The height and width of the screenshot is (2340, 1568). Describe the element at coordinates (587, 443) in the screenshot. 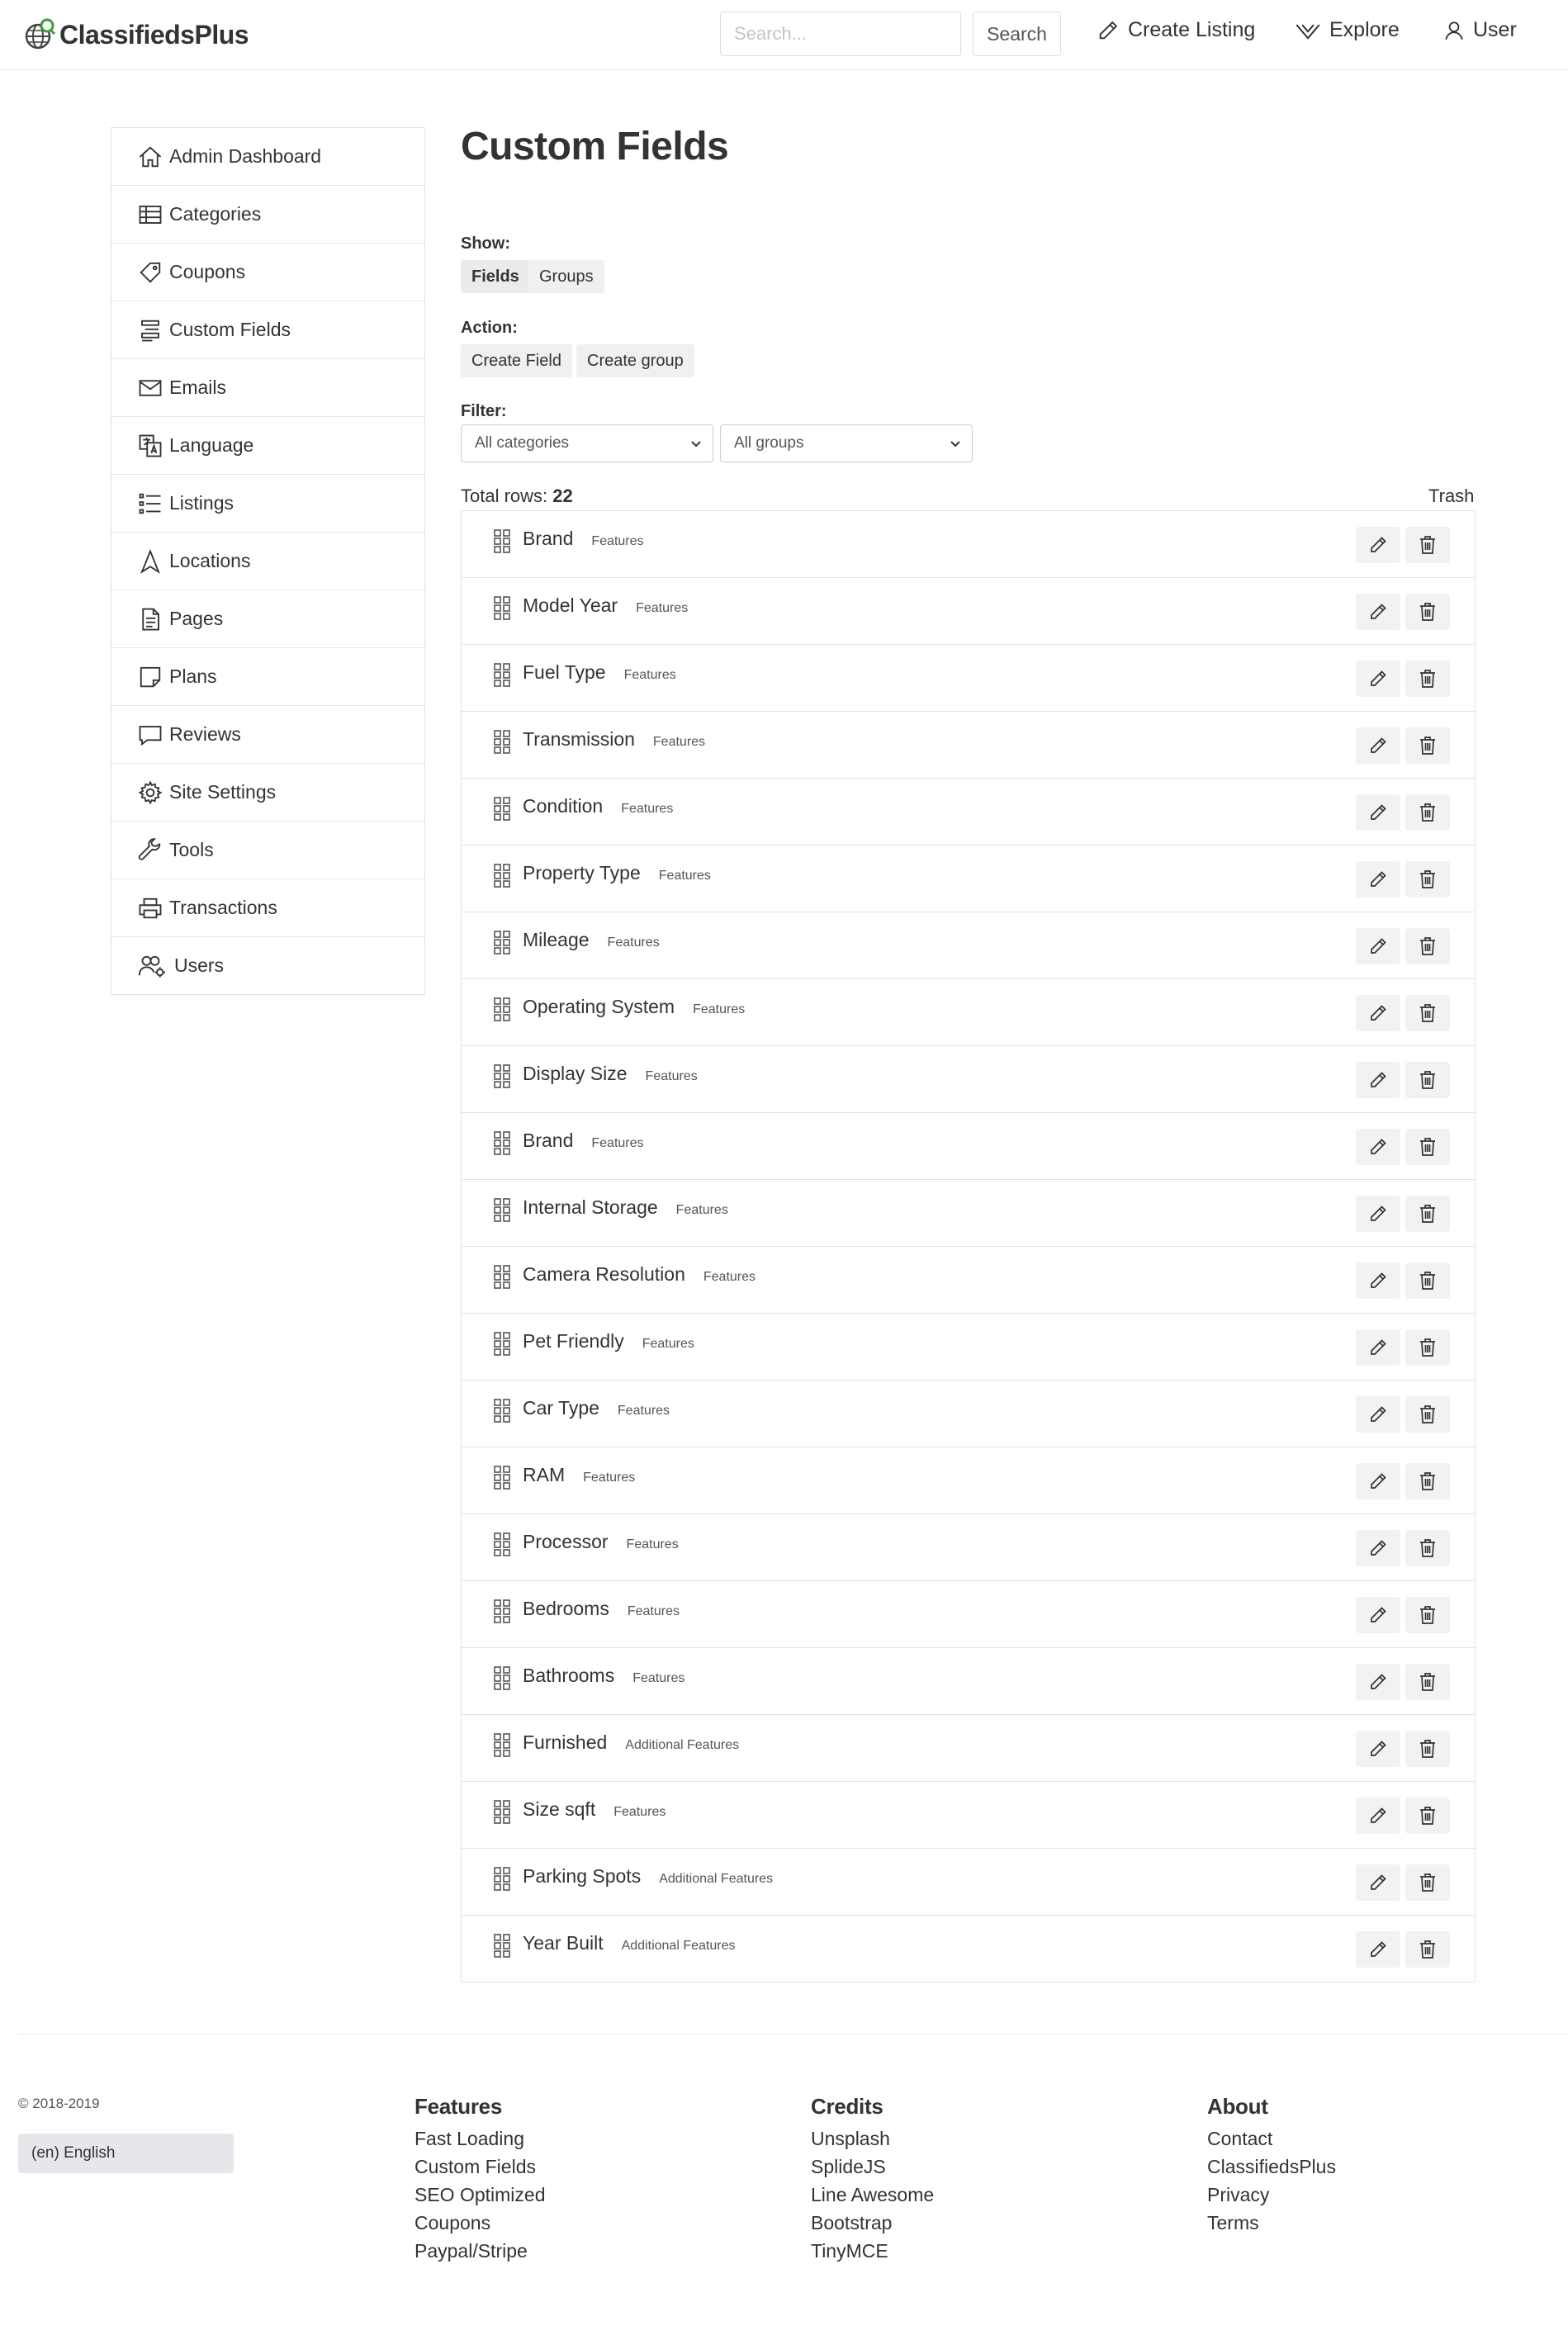

I see `category-filter-select: All categories` at that location.